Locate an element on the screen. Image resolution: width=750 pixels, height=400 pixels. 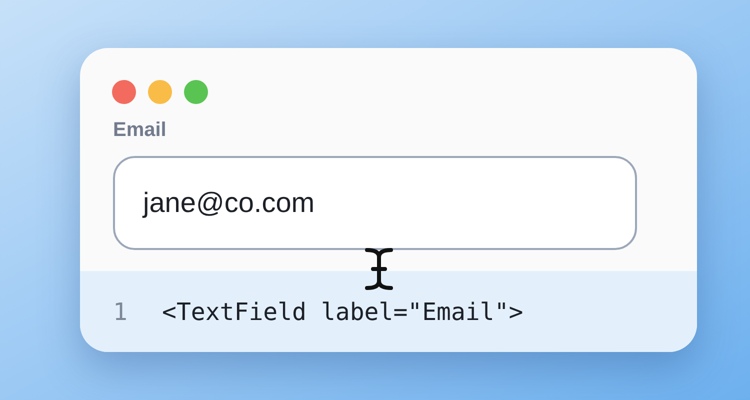
text-cursor-icon is located at coordinates (379, 269).